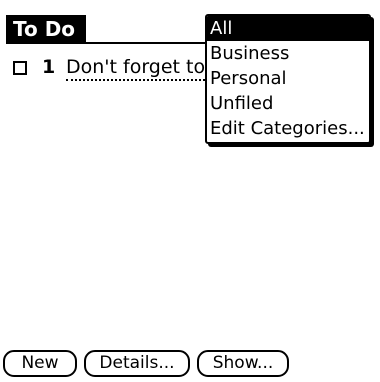 Image resolution: width=380 pixels, height=382 pixels. I want to click on category-option-unfiled: Unfiled, so click(288, 103).